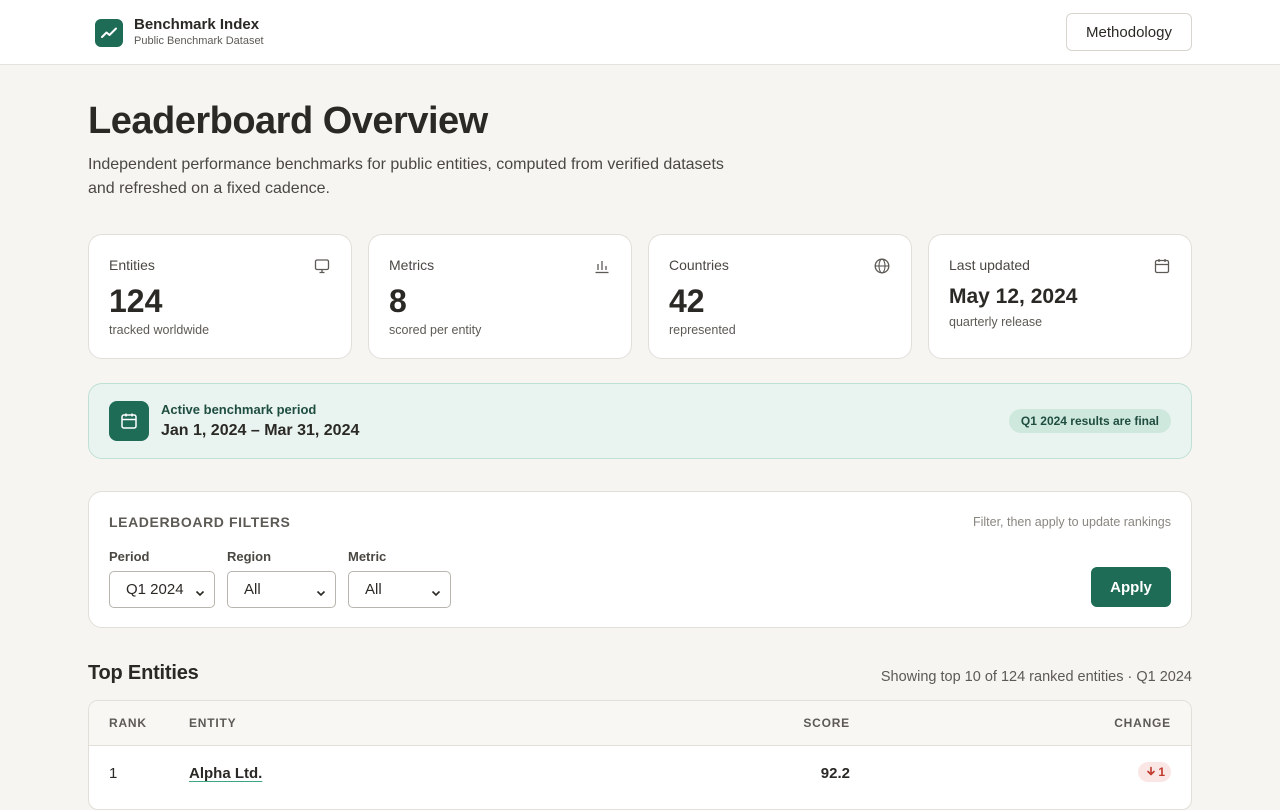 The image size is (1280, 810). What do you see at coordinates (399, 589) in the screenshot?
I see `metric-select: All` at bounding box center [399, 589].